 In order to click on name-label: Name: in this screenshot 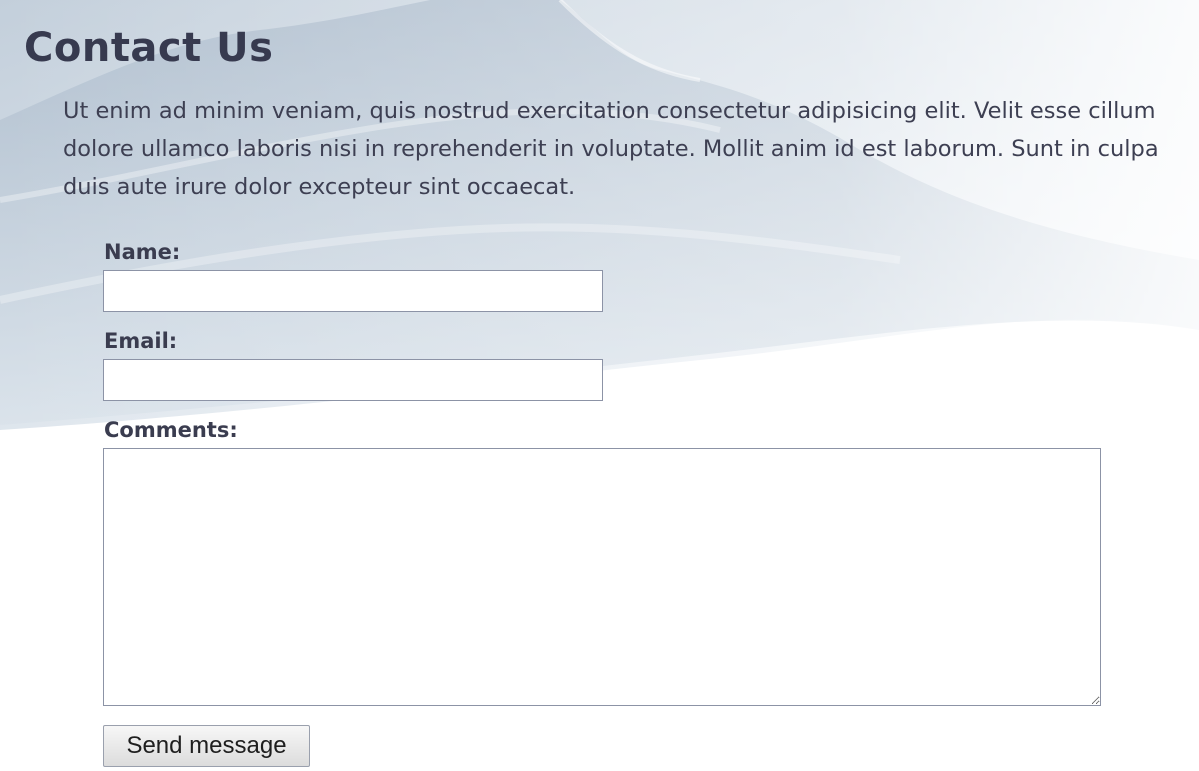, I will do `click(142, 252)`.